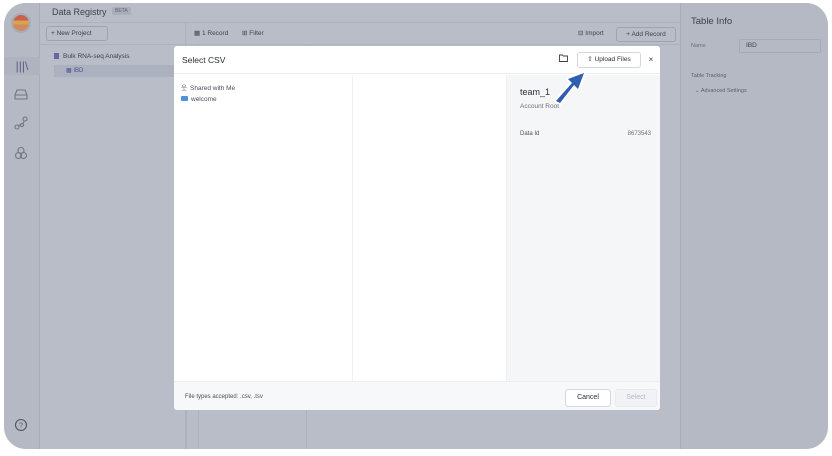 Image resolution: width=832 pixels, height=456 pixels. I want to click on name-field: IBD, so click(780, 46).